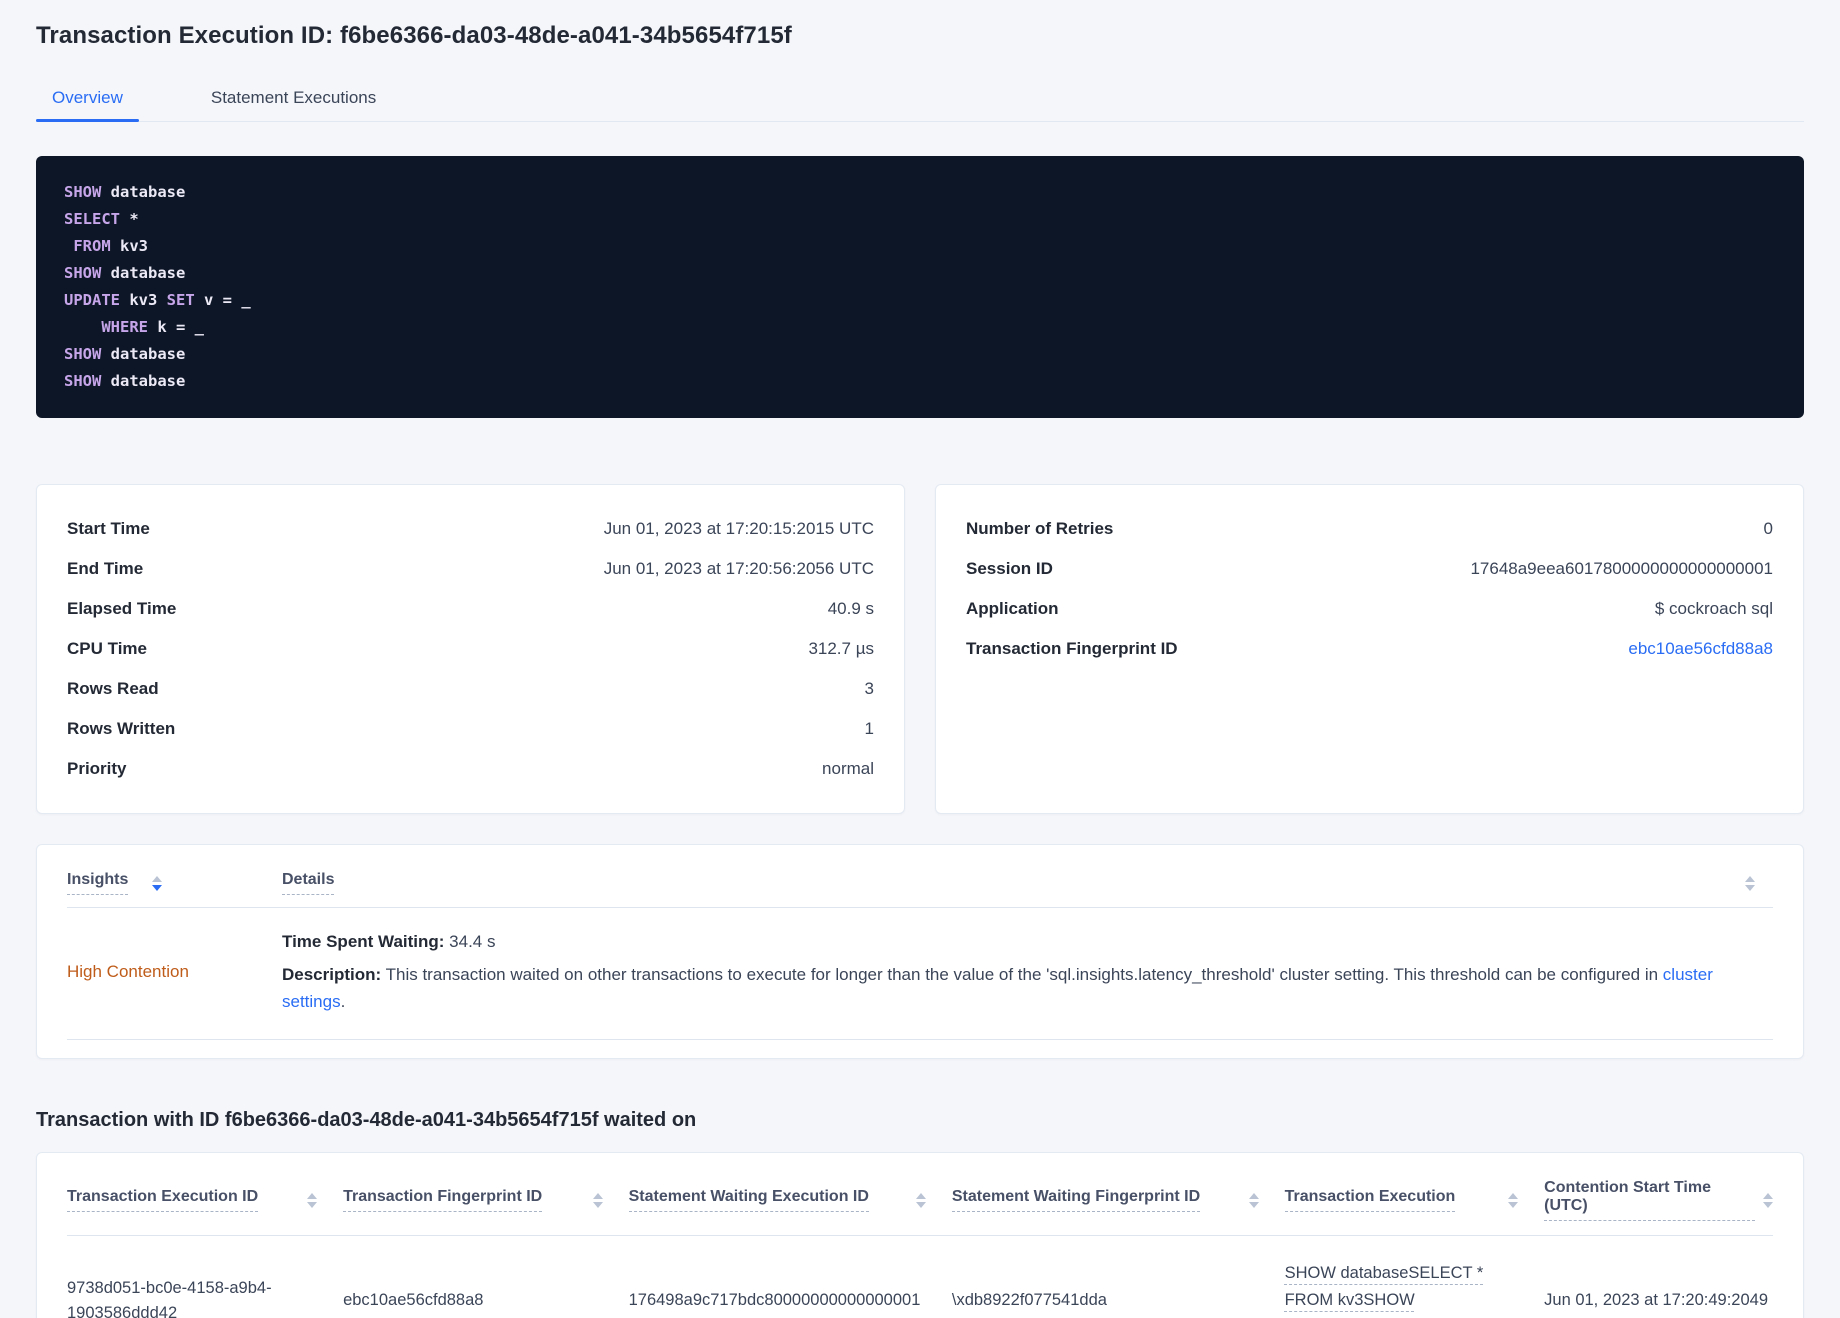 The image size is (1840, 1318). Describe the element at coordinates (92, 300) in the screenshot. I see `sql-keyword: UPDATE` at that location.